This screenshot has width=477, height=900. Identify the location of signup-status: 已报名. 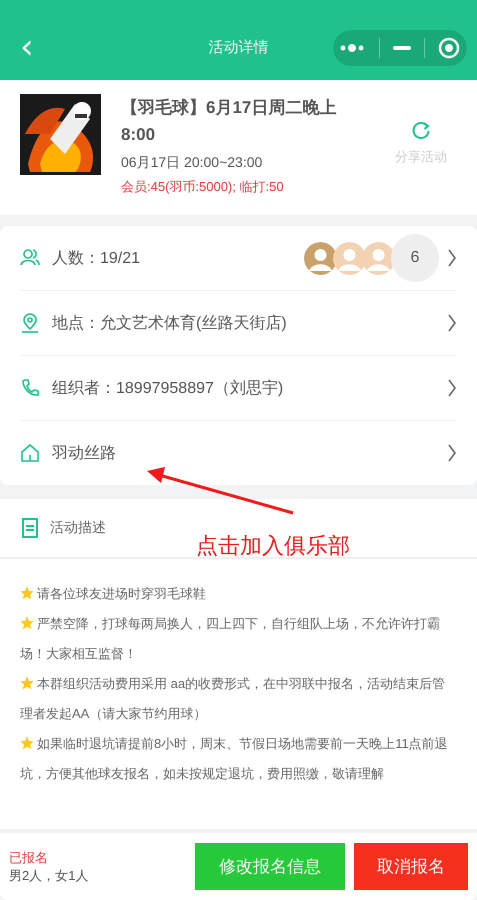
(29, 857).